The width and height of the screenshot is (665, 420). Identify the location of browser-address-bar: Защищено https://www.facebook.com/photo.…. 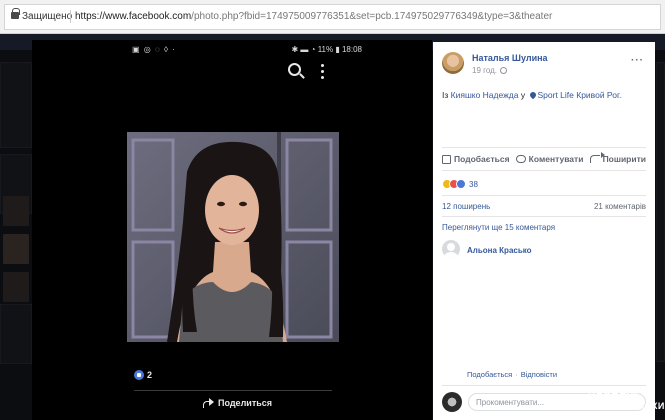
(332, 17).